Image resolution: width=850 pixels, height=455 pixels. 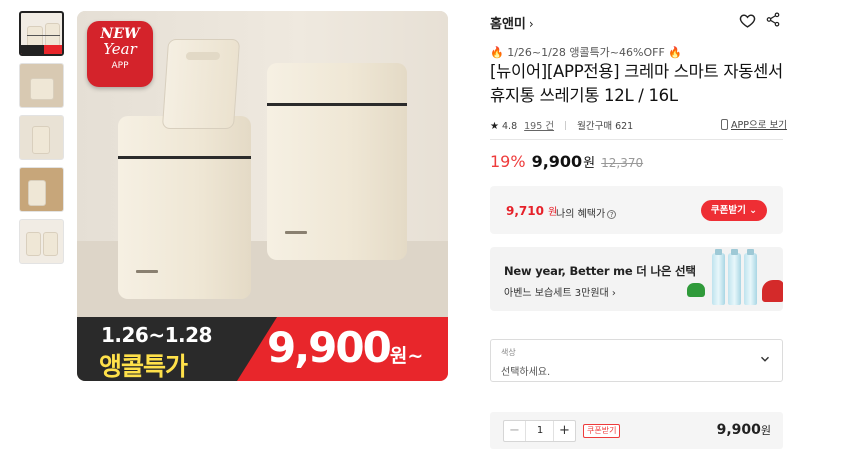 I want to click on coupon-tag-button: 쿠폰받기, so click(x=602, y=431).